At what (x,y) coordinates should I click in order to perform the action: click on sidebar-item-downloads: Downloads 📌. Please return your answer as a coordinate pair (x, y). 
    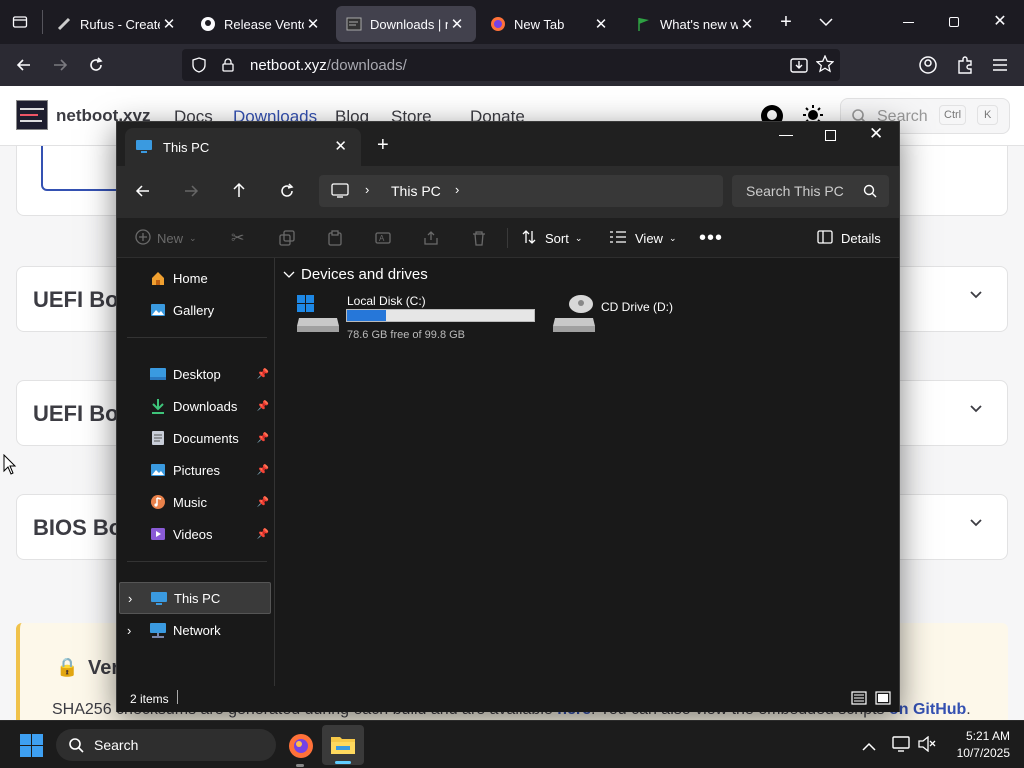
    Looking at the image, I should click on (198, 406).